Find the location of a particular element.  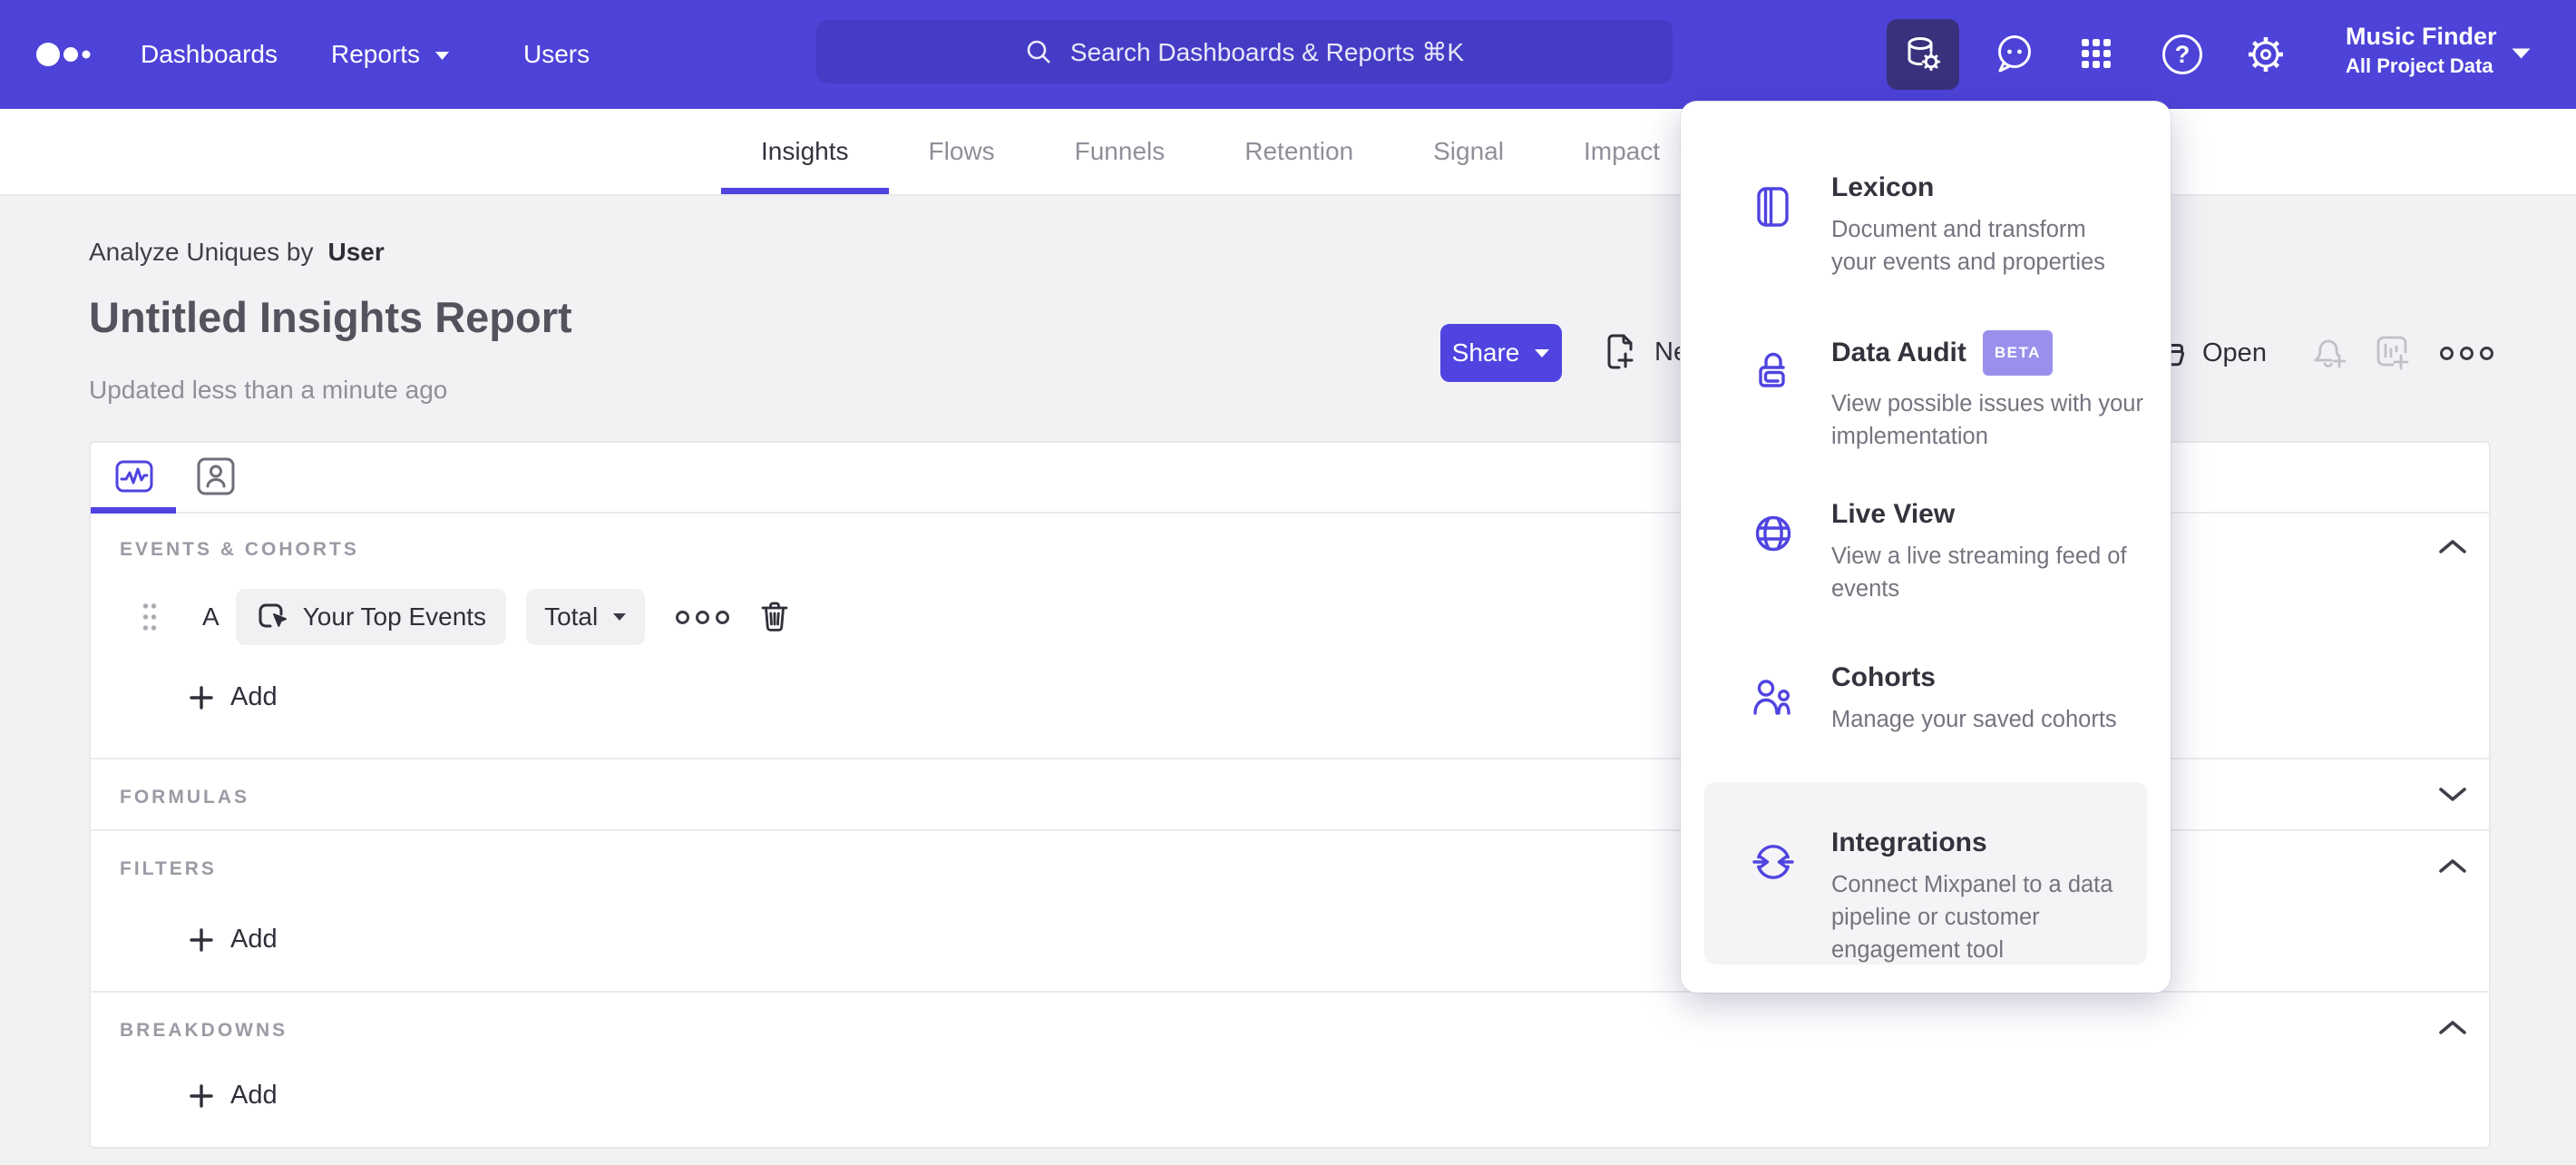

aggregation-dropdown: Total is located at coordinates (586, 617).